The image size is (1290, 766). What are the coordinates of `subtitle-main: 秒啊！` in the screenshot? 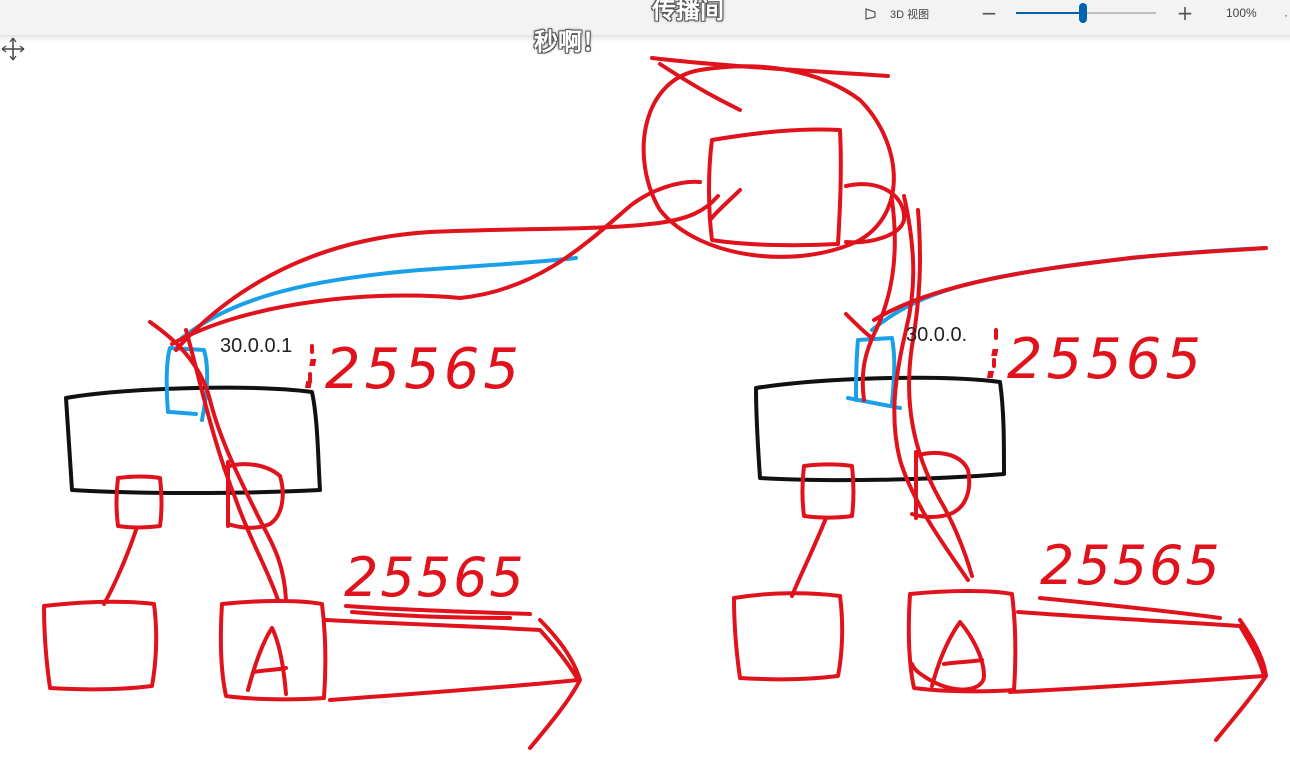 It's located at (570, 42).